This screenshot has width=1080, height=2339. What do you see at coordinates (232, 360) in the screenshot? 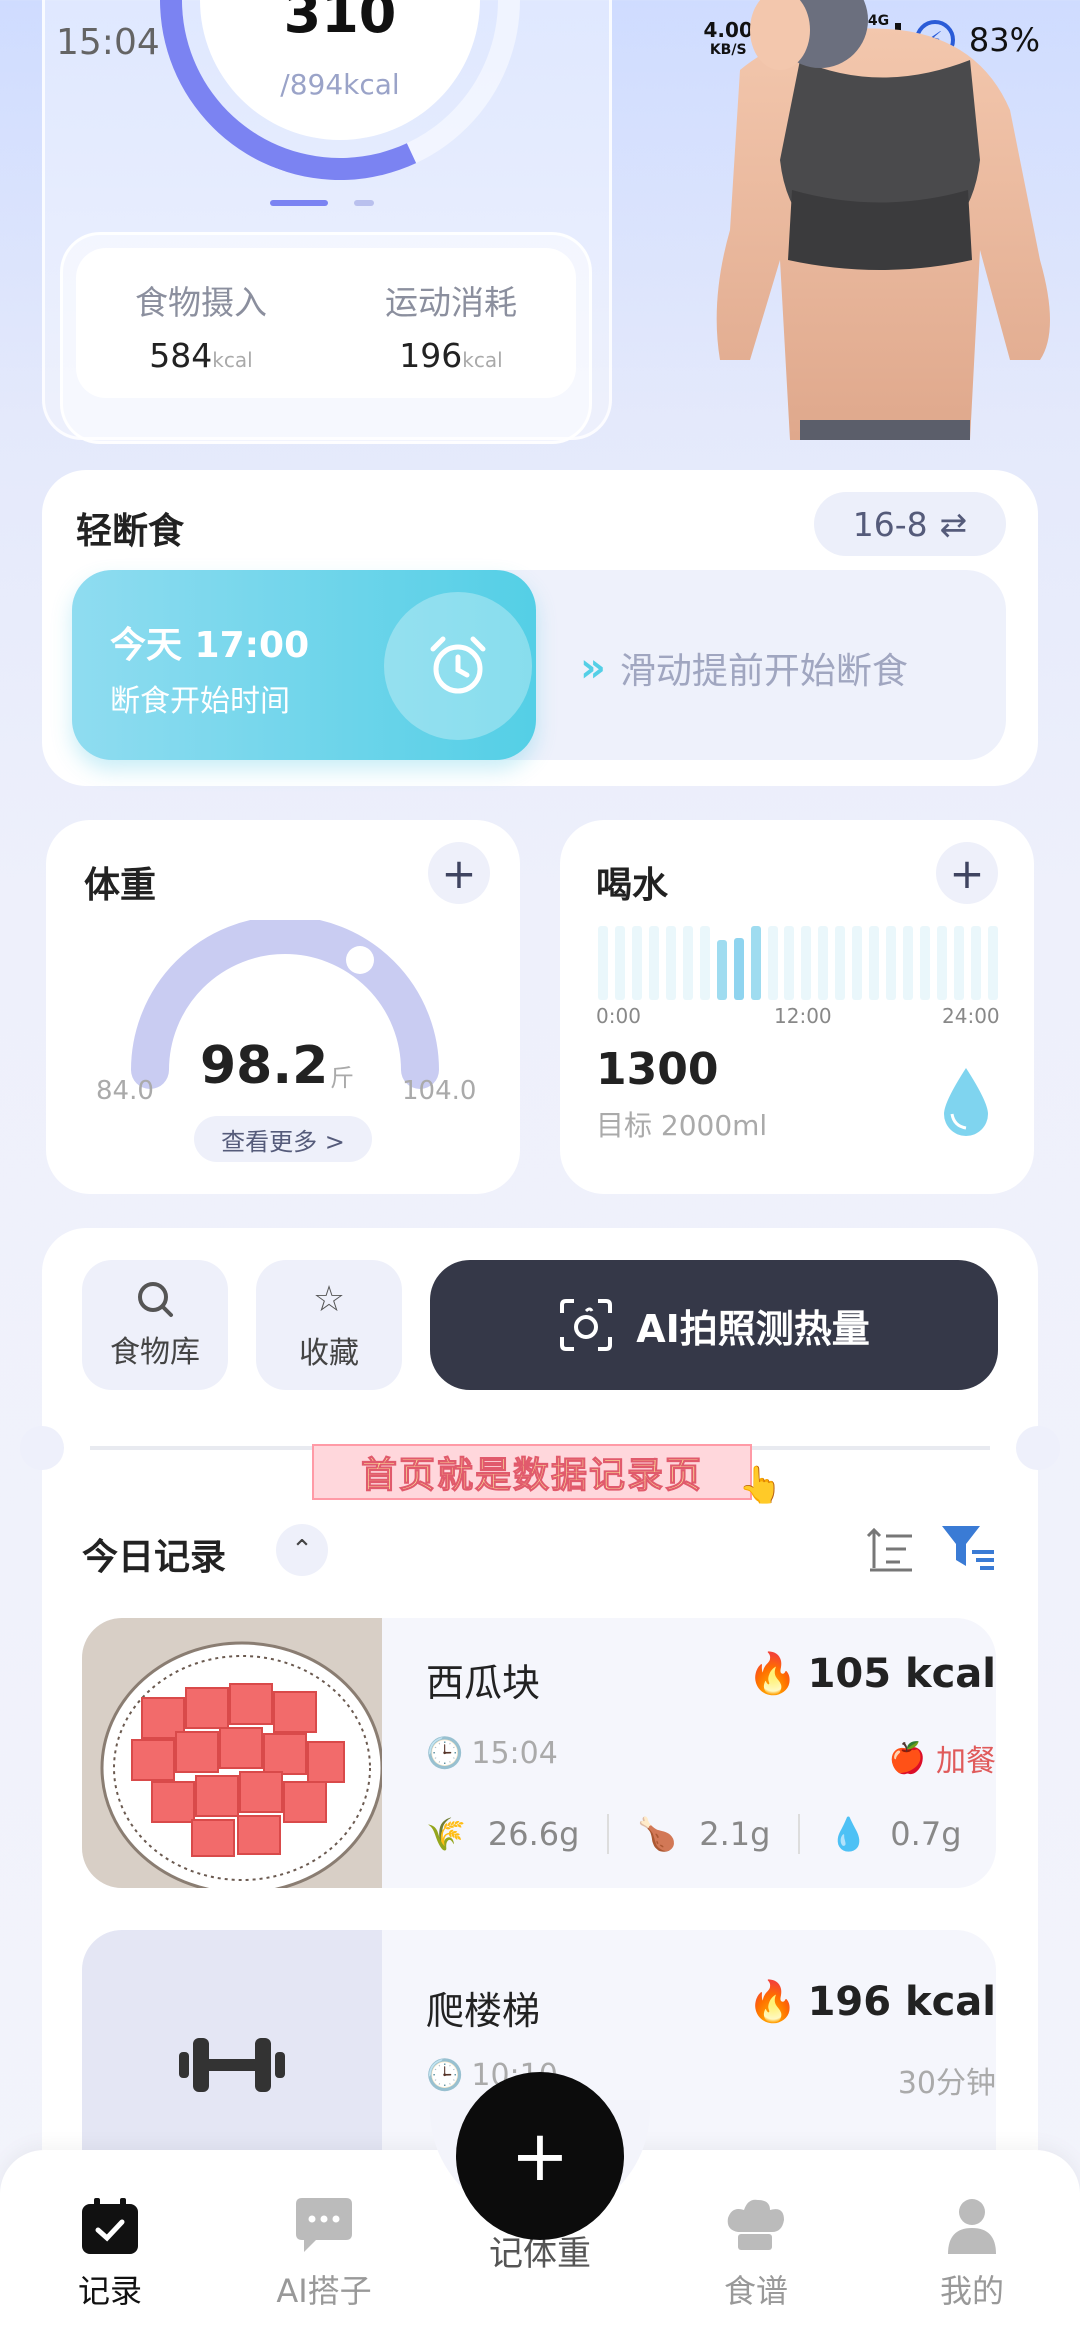
I see `food-intake-unit: kcal` at bounding box center [232, 360].